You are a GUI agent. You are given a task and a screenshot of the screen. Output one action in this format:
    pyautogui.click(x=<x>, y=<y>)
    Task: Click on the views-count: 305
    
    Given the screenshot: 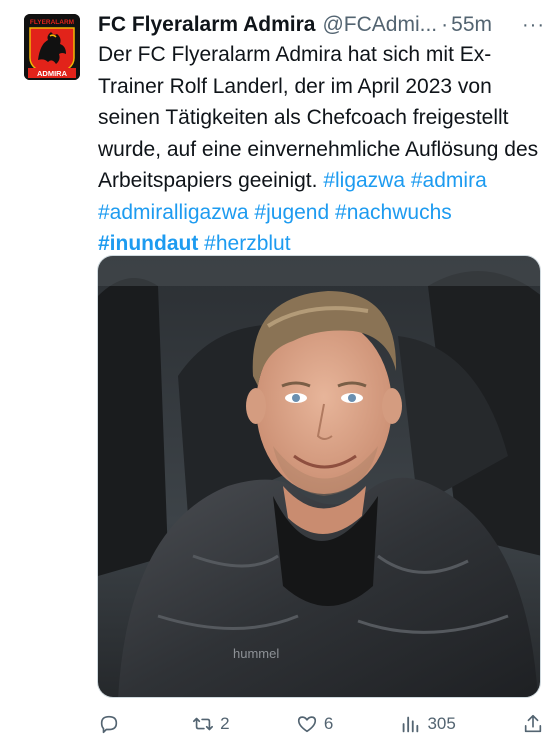 What is the action you would take?
    pyautogui.click(x=441, y=723)
    